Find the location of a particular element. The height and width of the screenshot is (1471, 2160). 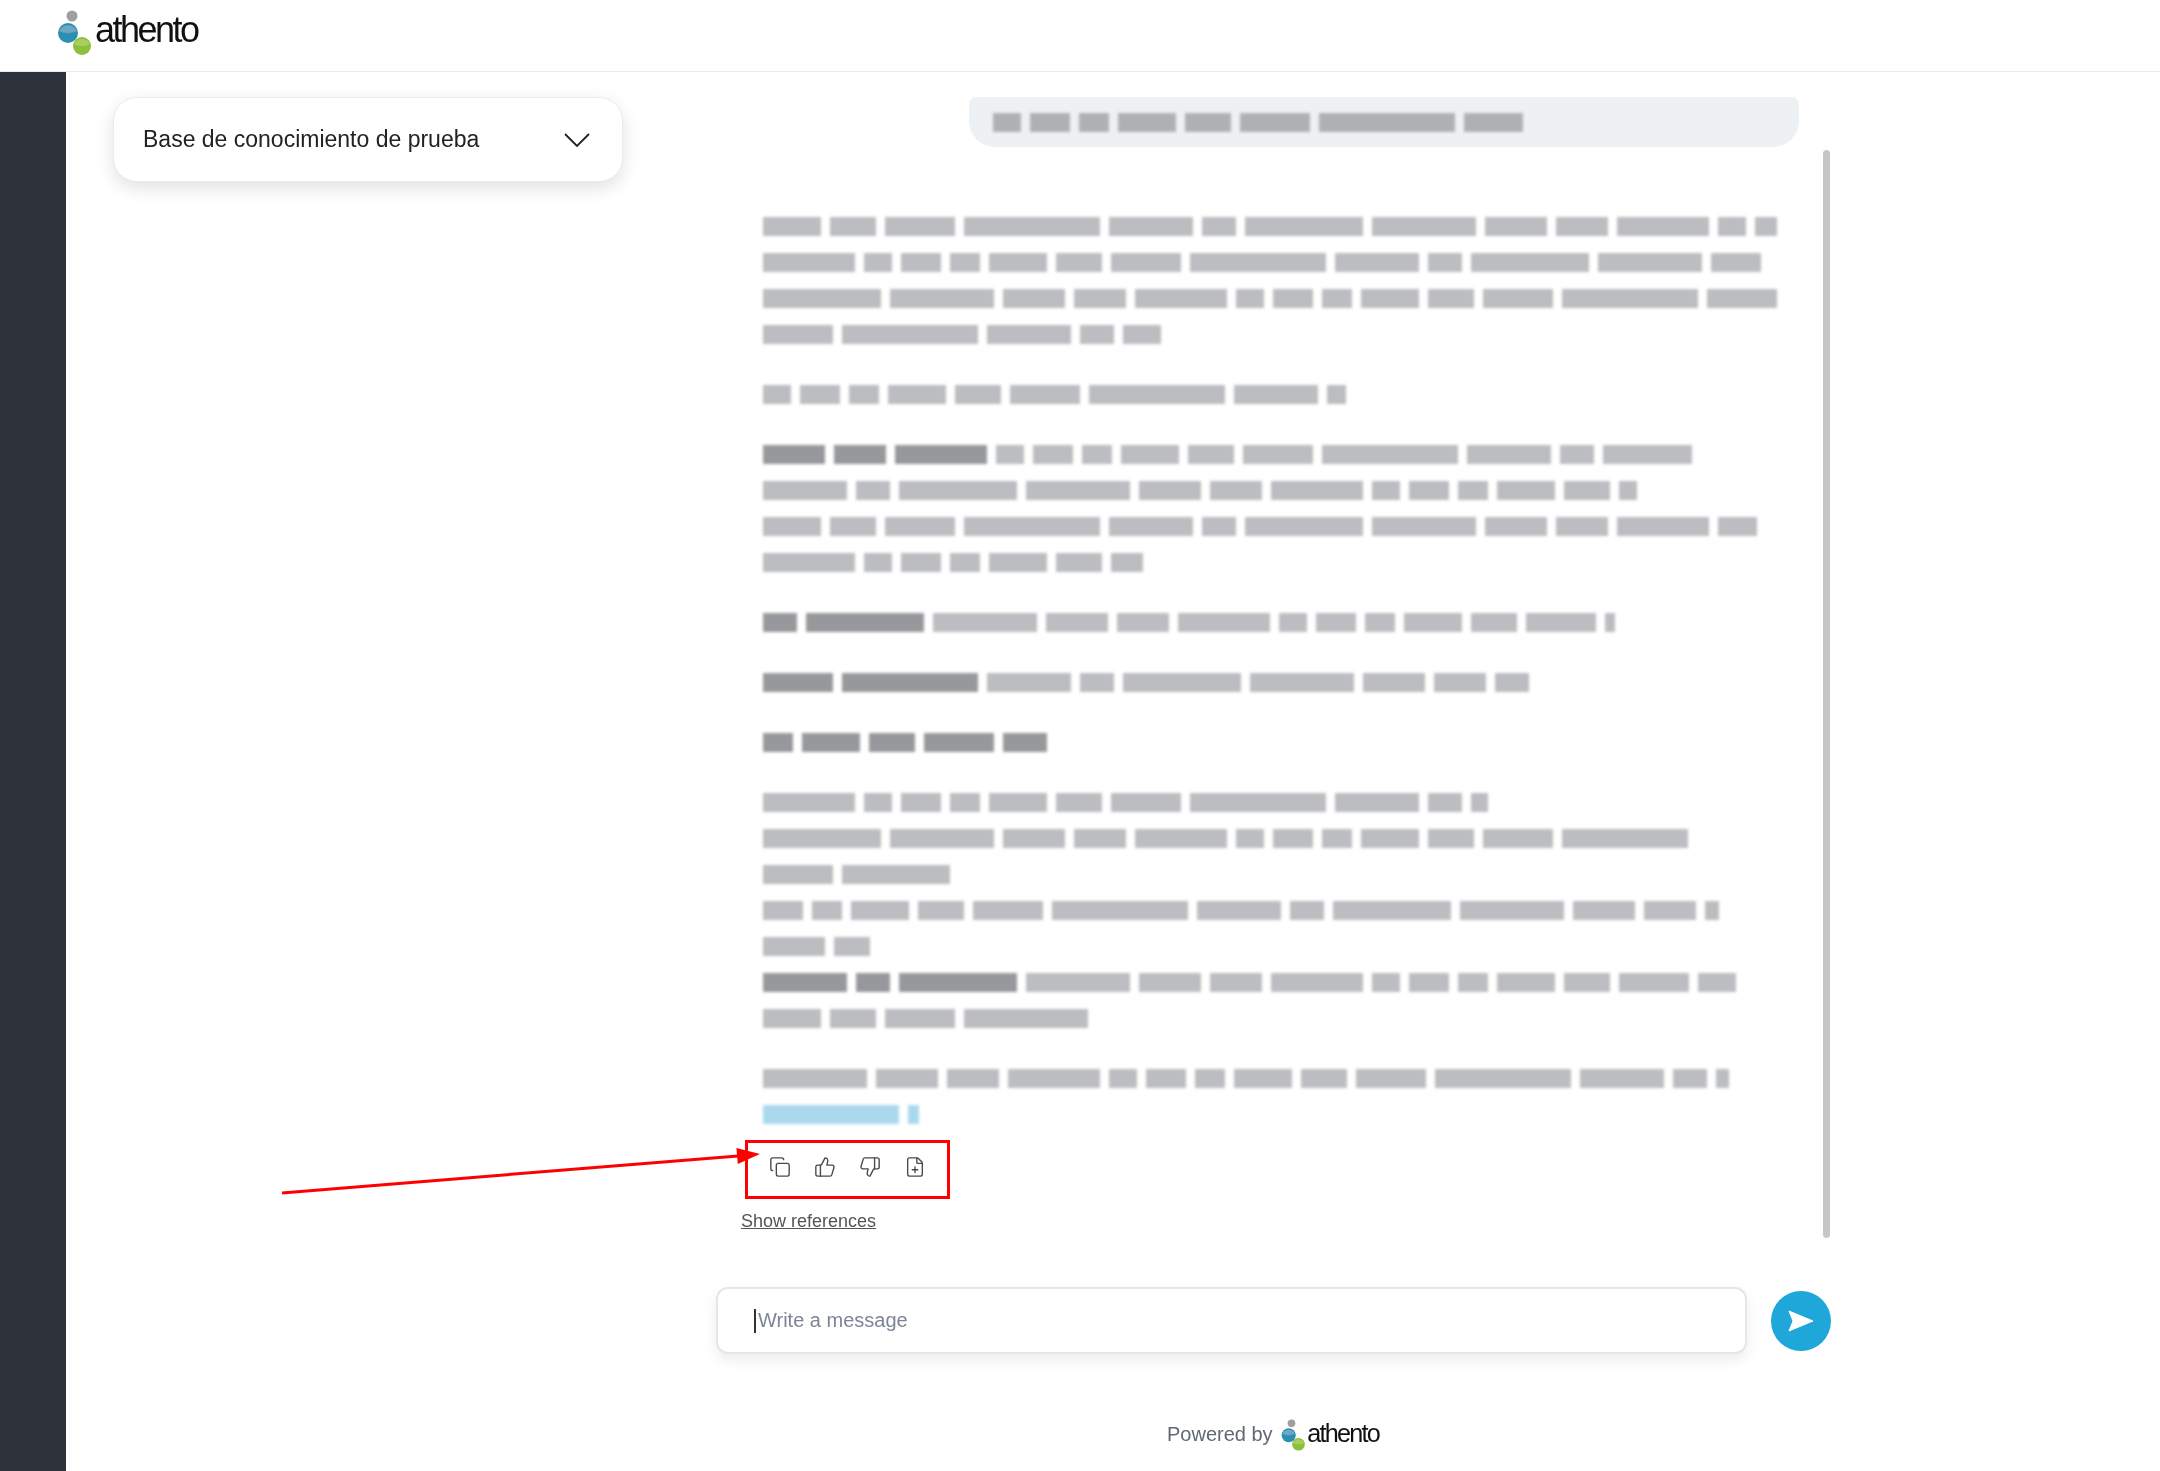

thumbs-down-icon is located at coordinates (870, 1167).